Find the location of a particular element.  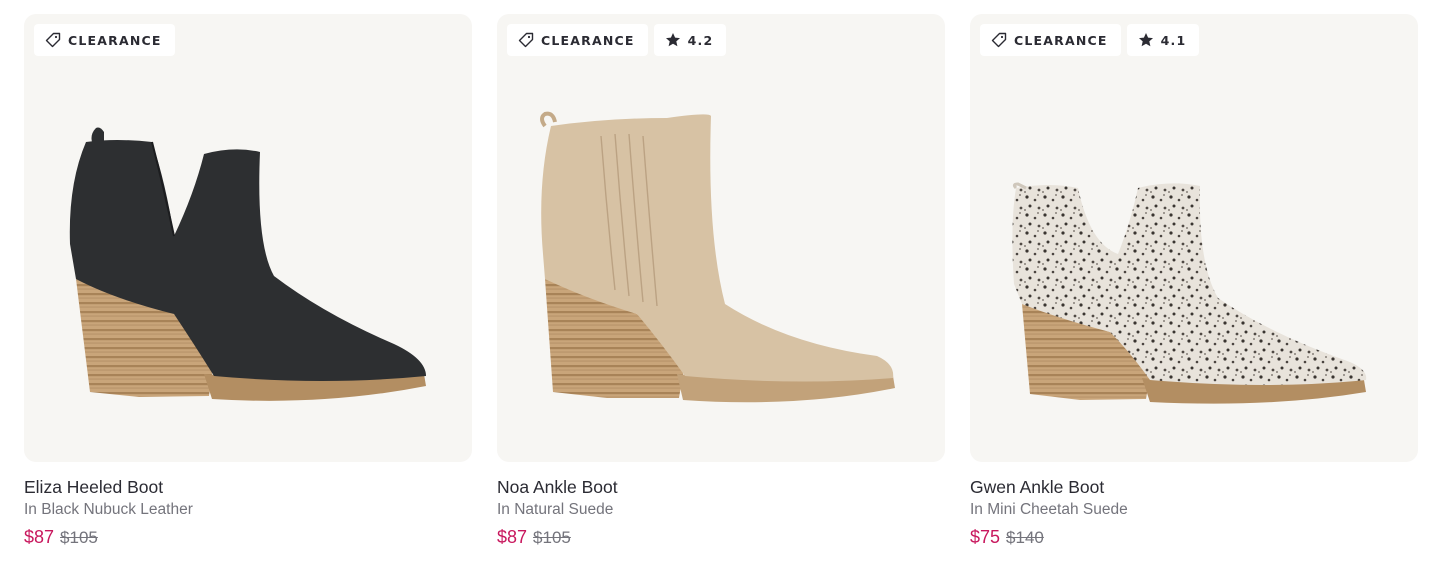

badge-row: CLEARANCE is located at coordinates (104, 40).